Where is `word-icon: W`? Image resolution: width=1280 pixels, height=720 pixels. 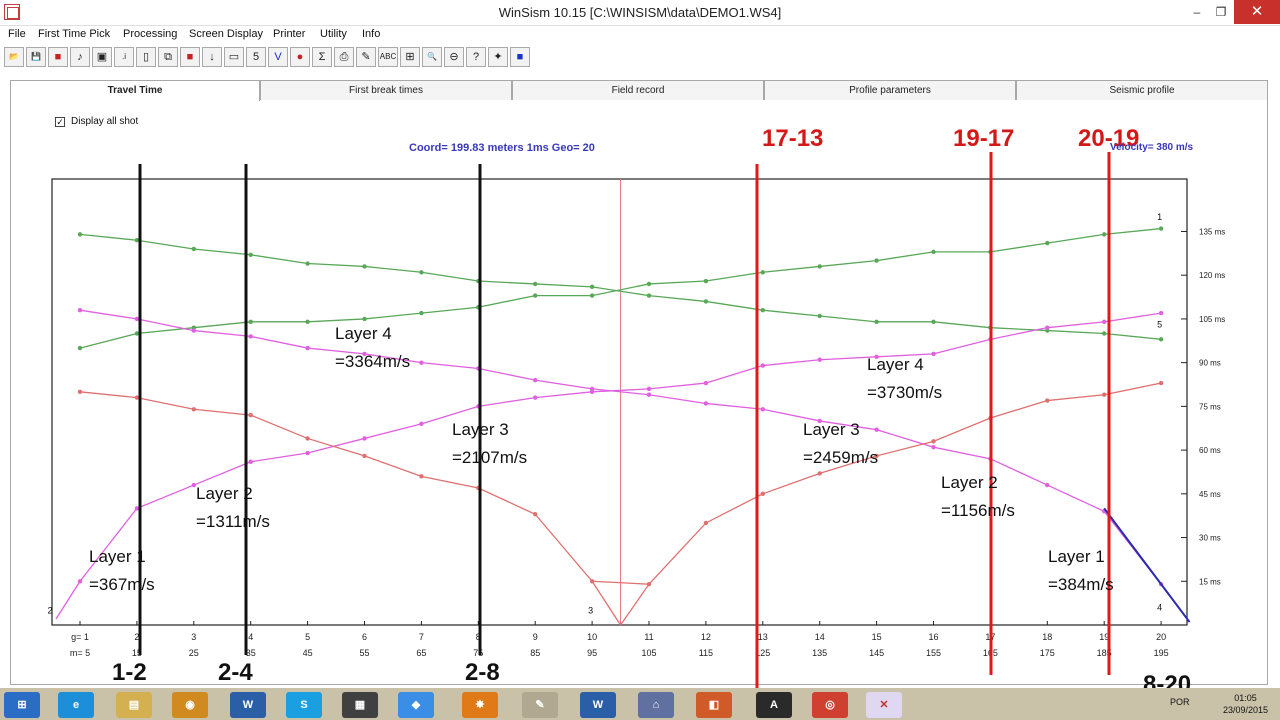 word-icon: W is located at coordinates (248, 705).